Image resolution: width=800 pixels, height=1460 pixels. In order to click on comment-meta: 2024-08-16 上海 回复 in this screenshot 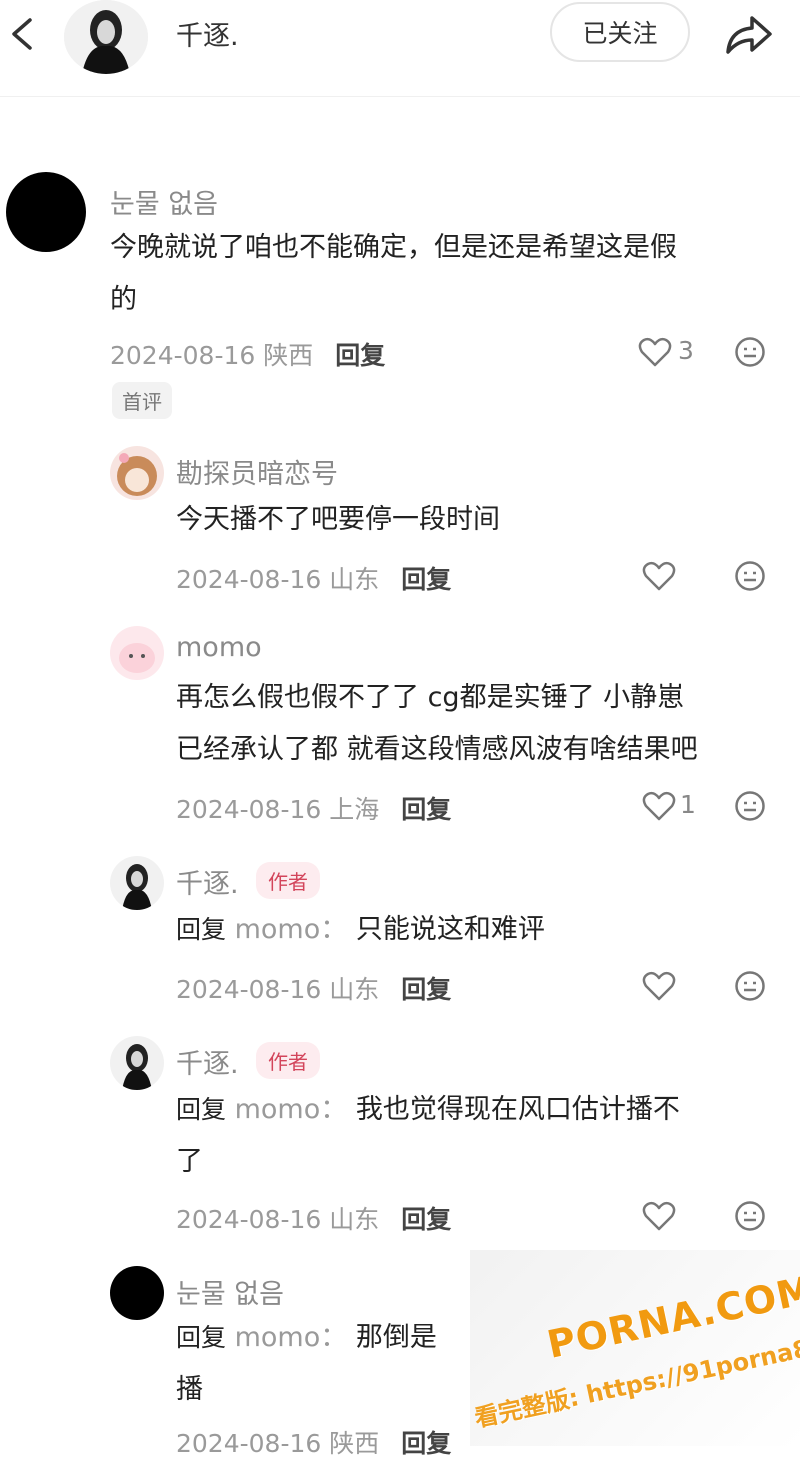, I will do `click(313, 808)`.